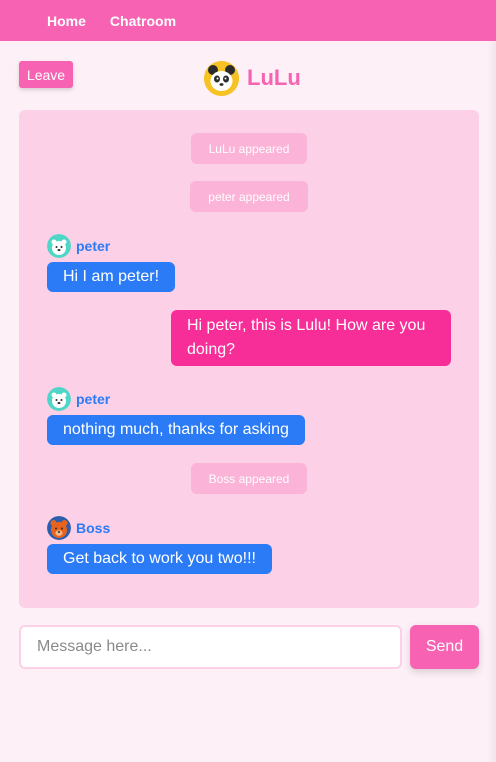 The width and height of the screenshot is (496, 762). I want to click on room-header: LuLu, so click(252, 78).